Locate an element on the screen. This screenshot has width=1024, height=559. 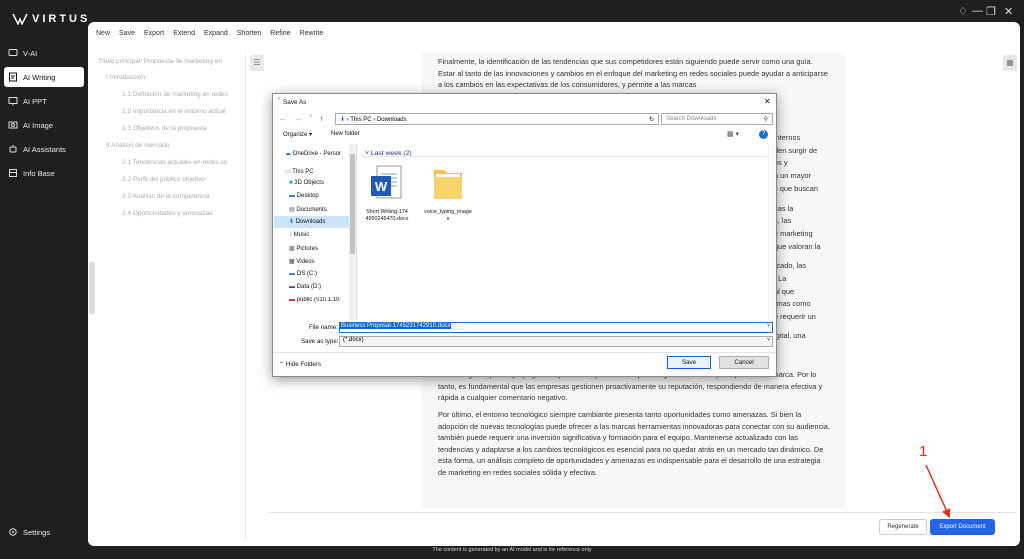
refresh-icon: ↻ is located at coordinates (651, 119).